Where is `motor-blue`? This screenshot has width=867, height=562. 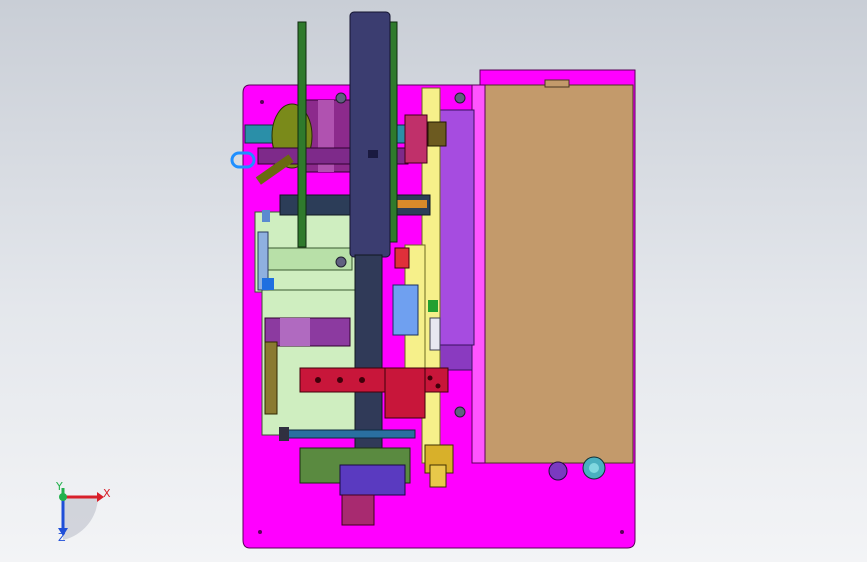 motor-blue is located at coordinates (372, 480).